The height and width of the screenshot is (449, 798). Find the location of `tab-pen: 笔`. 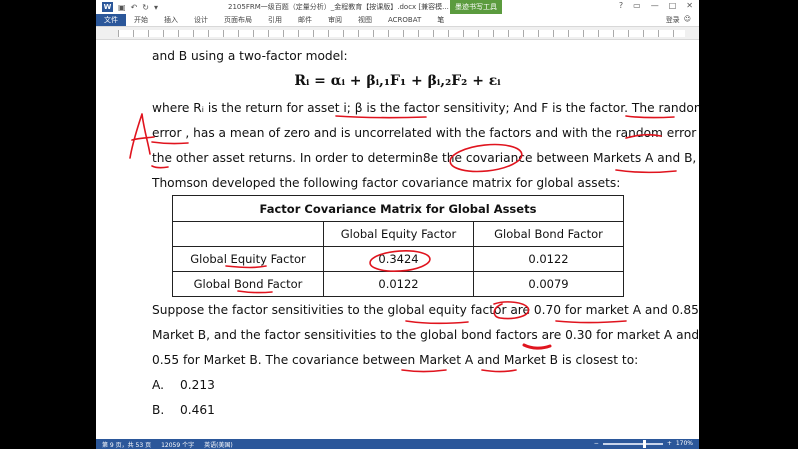

tab-pen: 笔 is located at coordinates (440, 20).